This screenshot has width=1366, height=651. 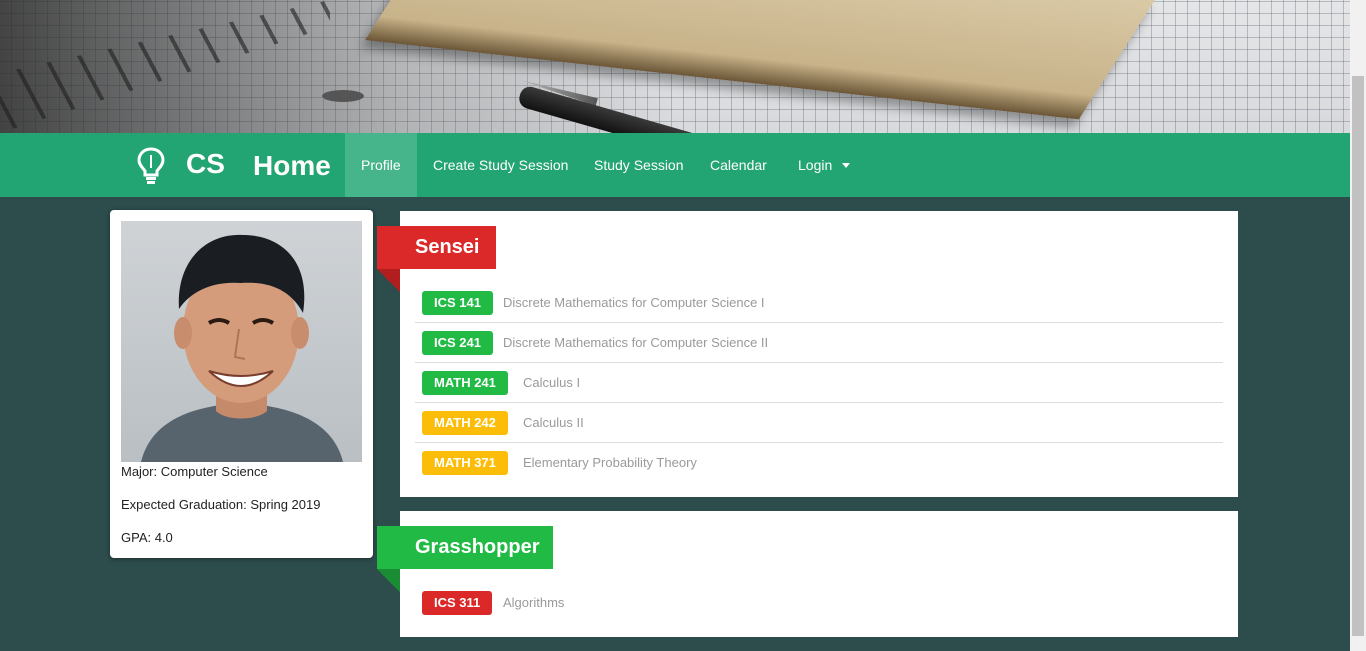 What do you see at coordinates (819, 383) in the screenshot?
I see `course-row: MATH 241 Calculus I` at bounding box center [819, 383].